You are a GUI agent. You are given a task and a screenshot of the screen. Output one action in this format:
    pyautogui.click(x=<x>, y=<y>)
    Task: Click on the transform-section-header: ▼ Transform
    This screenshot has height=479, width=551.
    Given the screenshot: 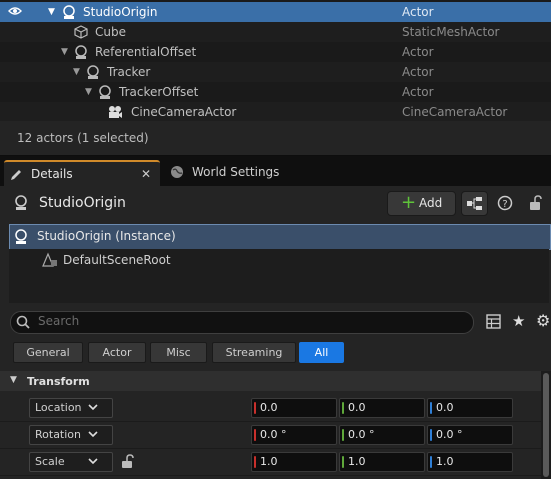 What is the action you would take?
    pyautogui.click(x=270, y=381)
    